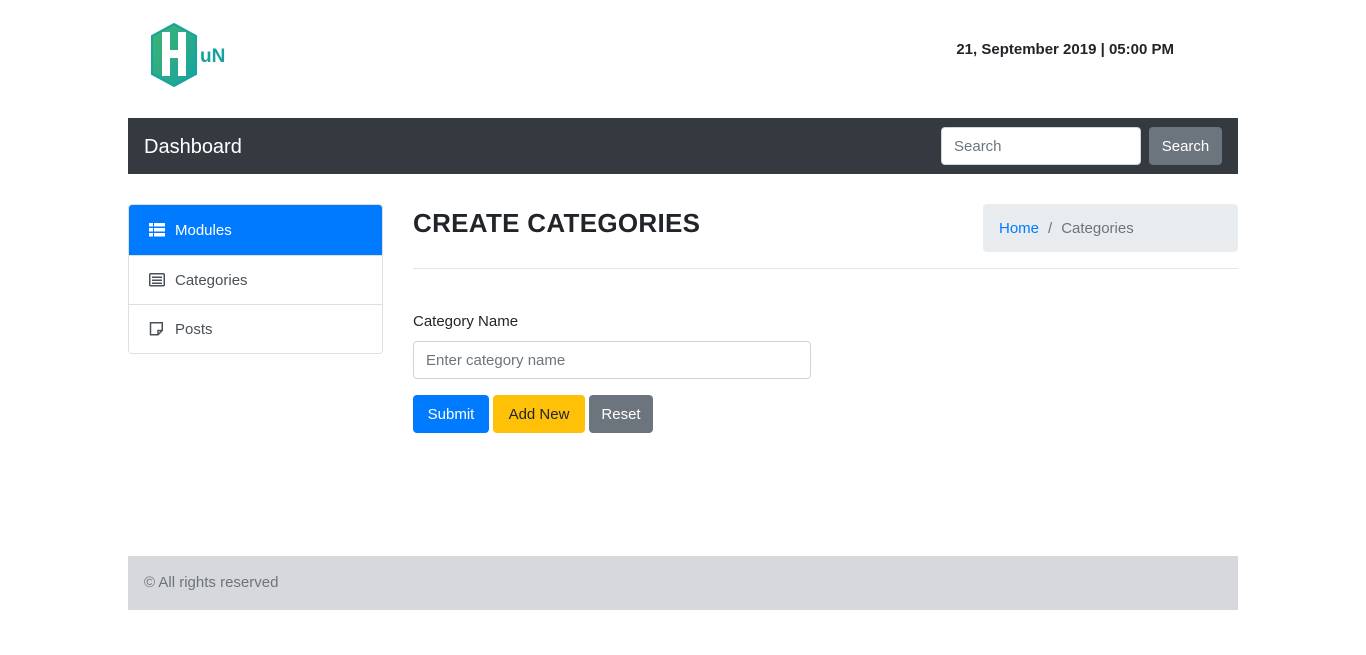  I want to click on sidebar: Modules Categories Posts, so click(255, 279).